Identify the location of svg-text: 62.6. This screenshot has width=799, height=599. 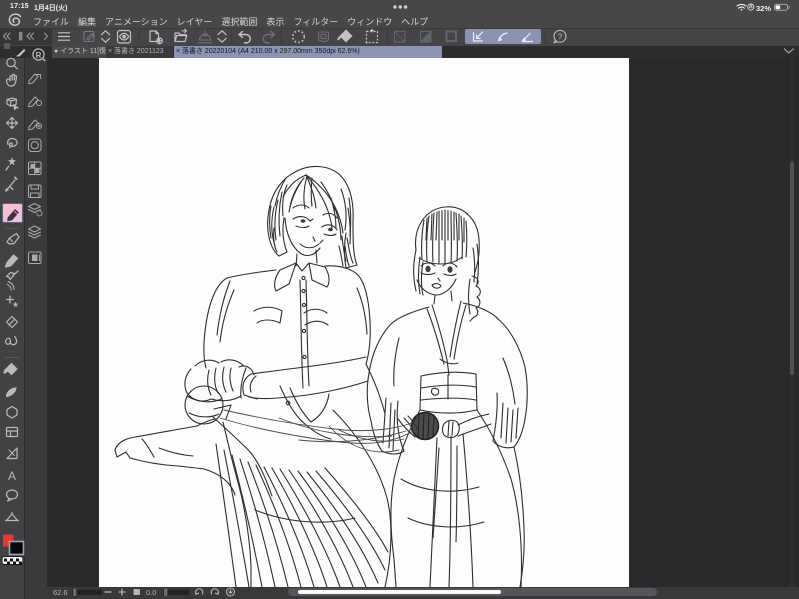
(60, 592).